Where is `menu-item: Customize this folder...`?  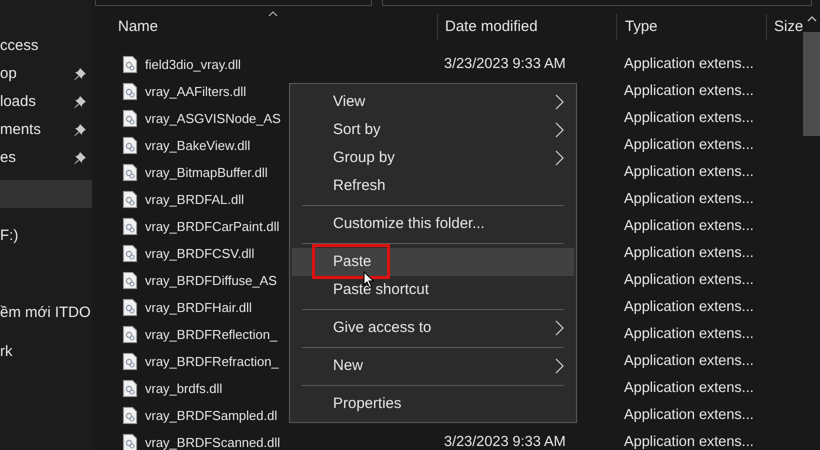 menu-item: Customize this folder... is located at coordinates (433, 224).